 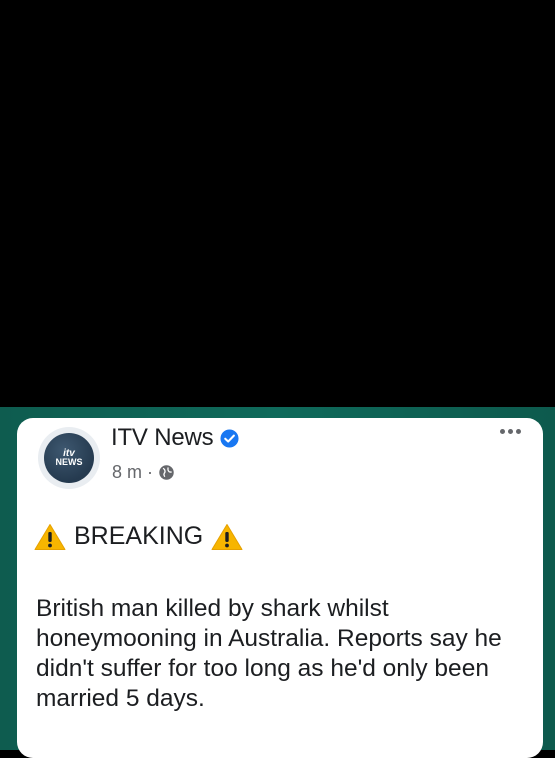 I want to click on page-avatar: itv NEWS, so click(x=69, y=458).